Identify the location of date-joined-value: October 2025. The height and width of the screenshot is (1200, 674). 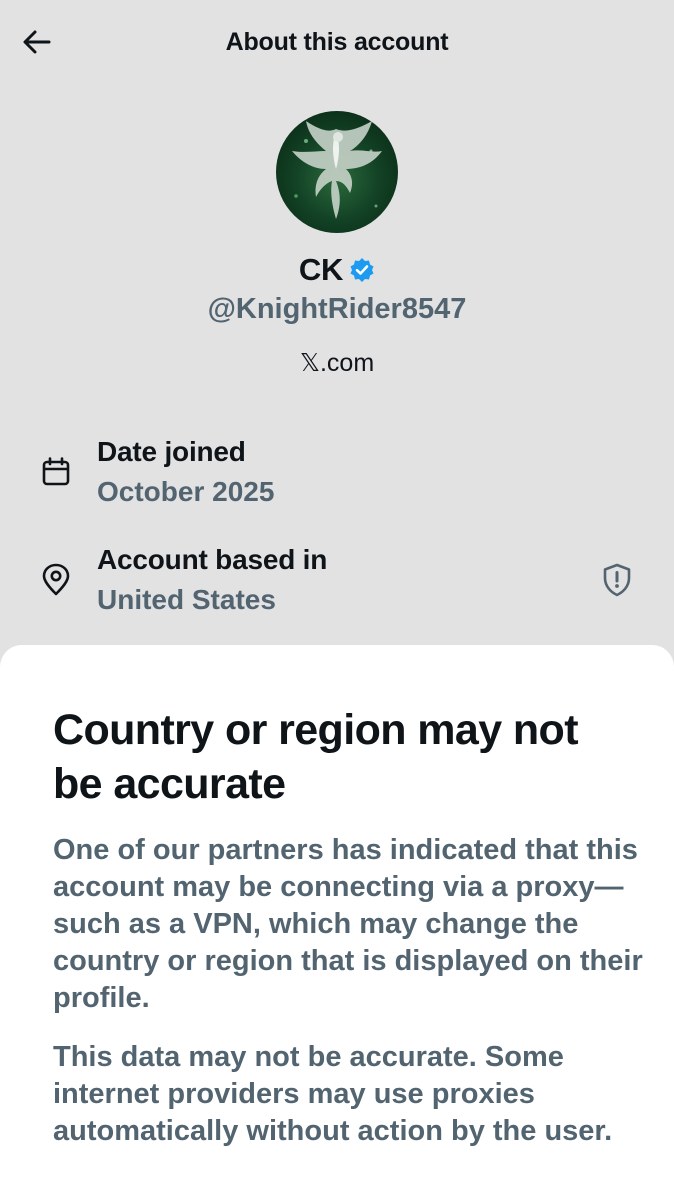
(186, 491).